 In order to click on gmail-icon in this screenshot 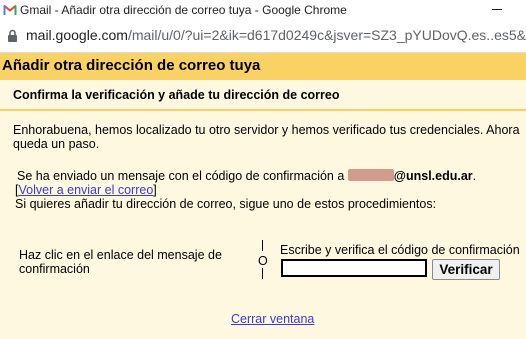, I will do `click(10, 9)`.